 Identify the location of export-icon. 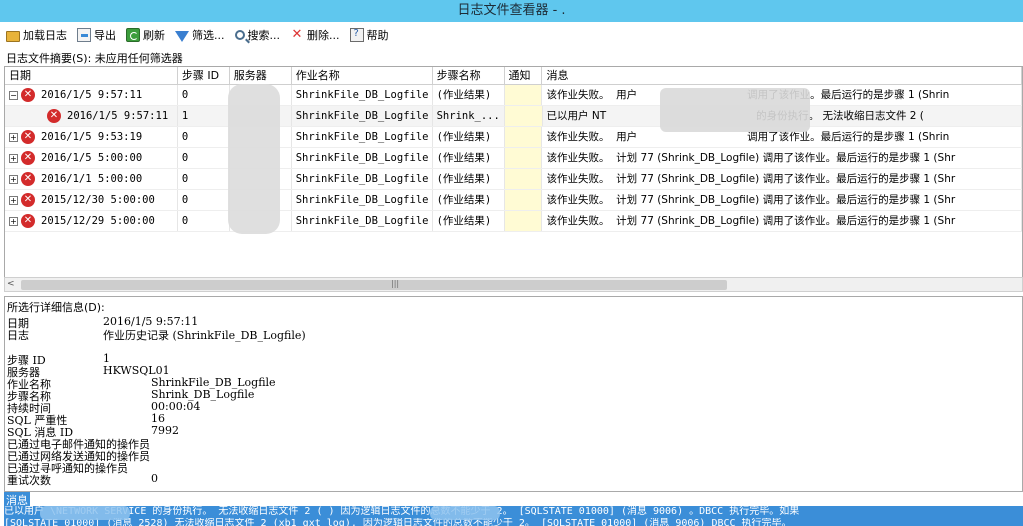
(84, 35).